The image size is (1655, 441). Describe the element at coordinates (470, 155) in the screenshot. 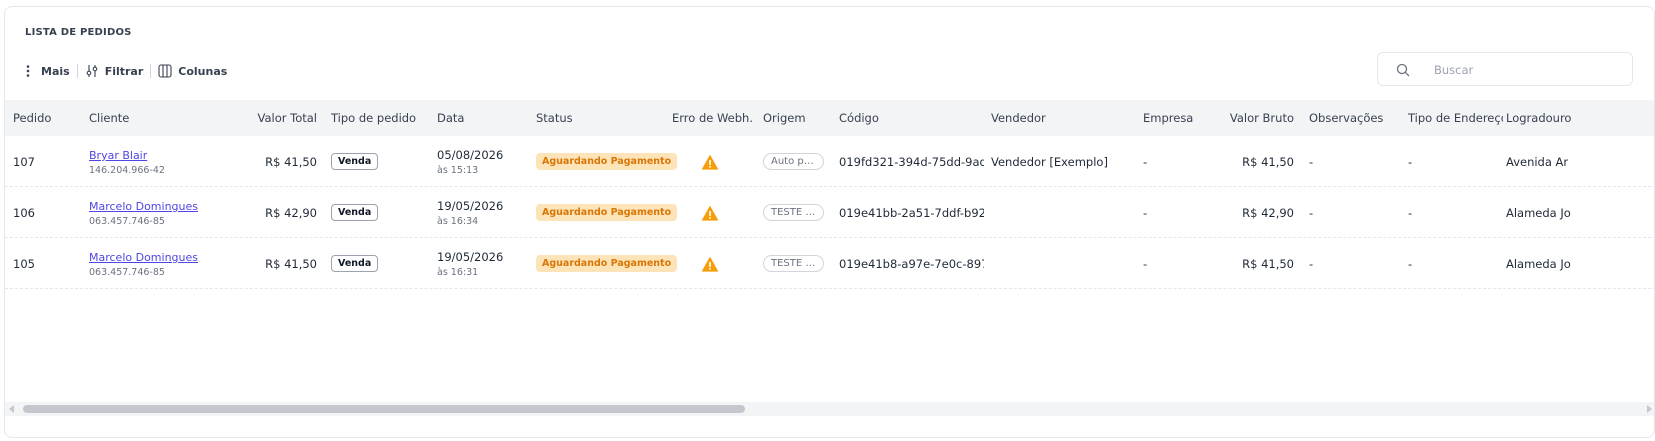

I see `order-date: 05/08/2026` at that location.